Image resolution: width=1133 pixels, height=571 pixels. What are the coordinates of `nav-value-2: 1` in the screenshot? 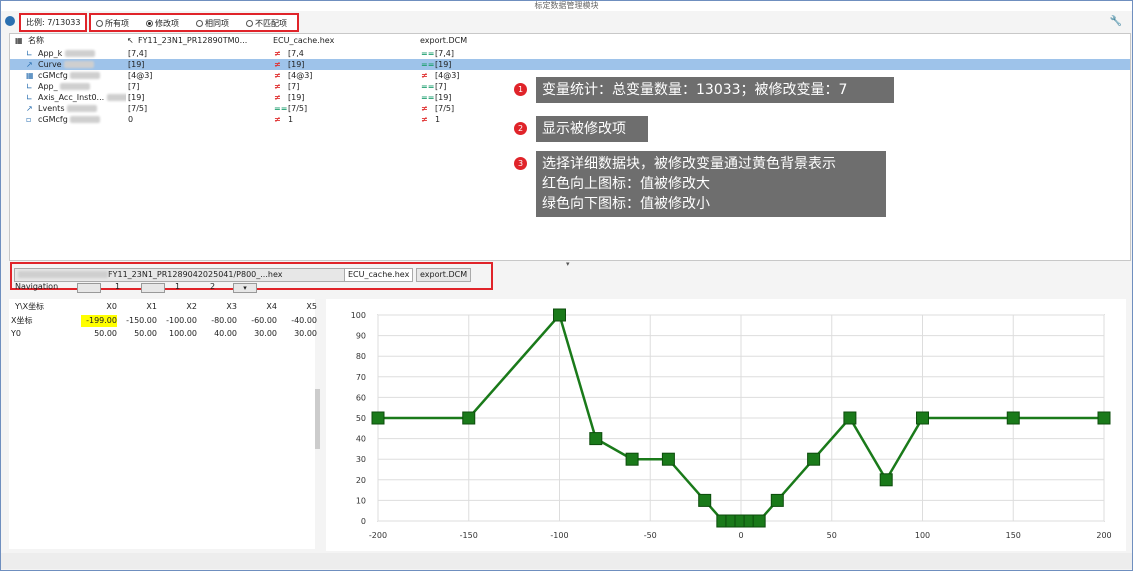 It's located at (178, 286).